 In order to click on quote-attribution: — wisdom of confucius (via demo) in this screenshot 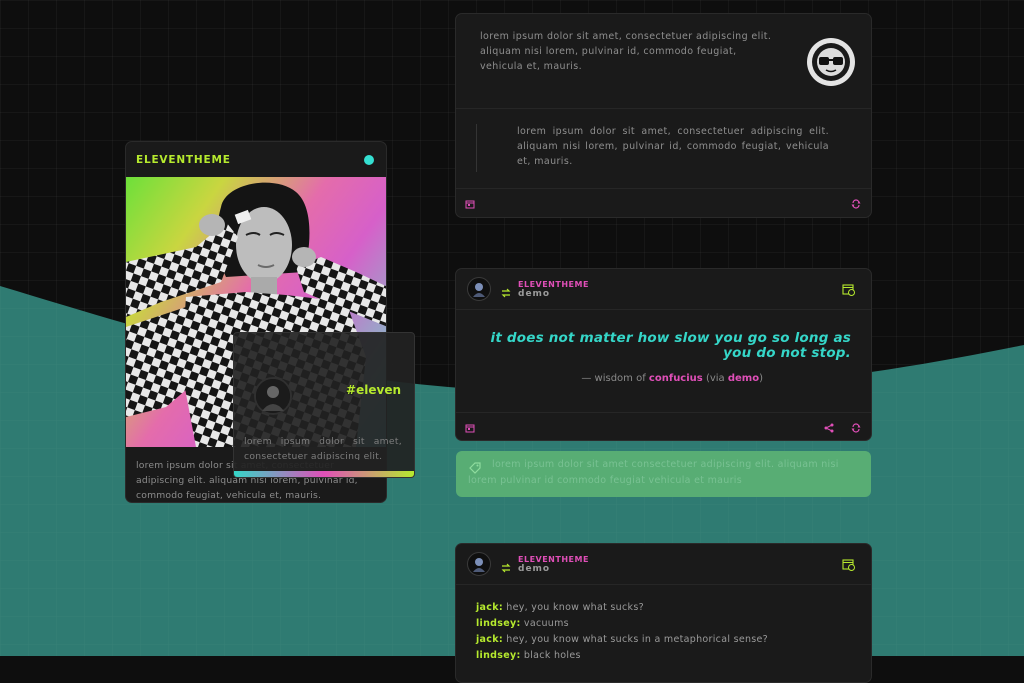, I will do `click(672, 378)`.